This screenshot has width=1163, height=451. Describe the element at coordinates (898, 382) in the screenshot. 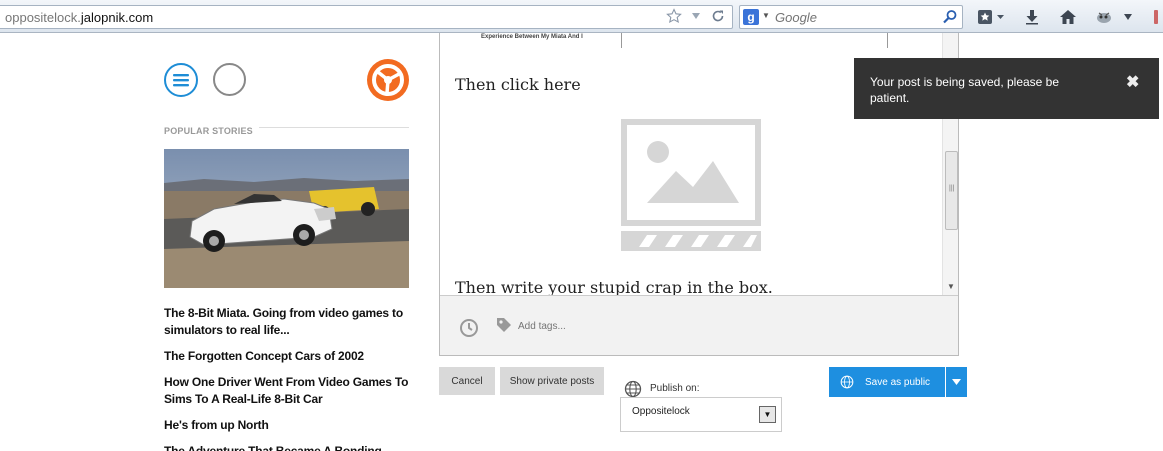

I see `save-as-public-label: Save as public` at that location.